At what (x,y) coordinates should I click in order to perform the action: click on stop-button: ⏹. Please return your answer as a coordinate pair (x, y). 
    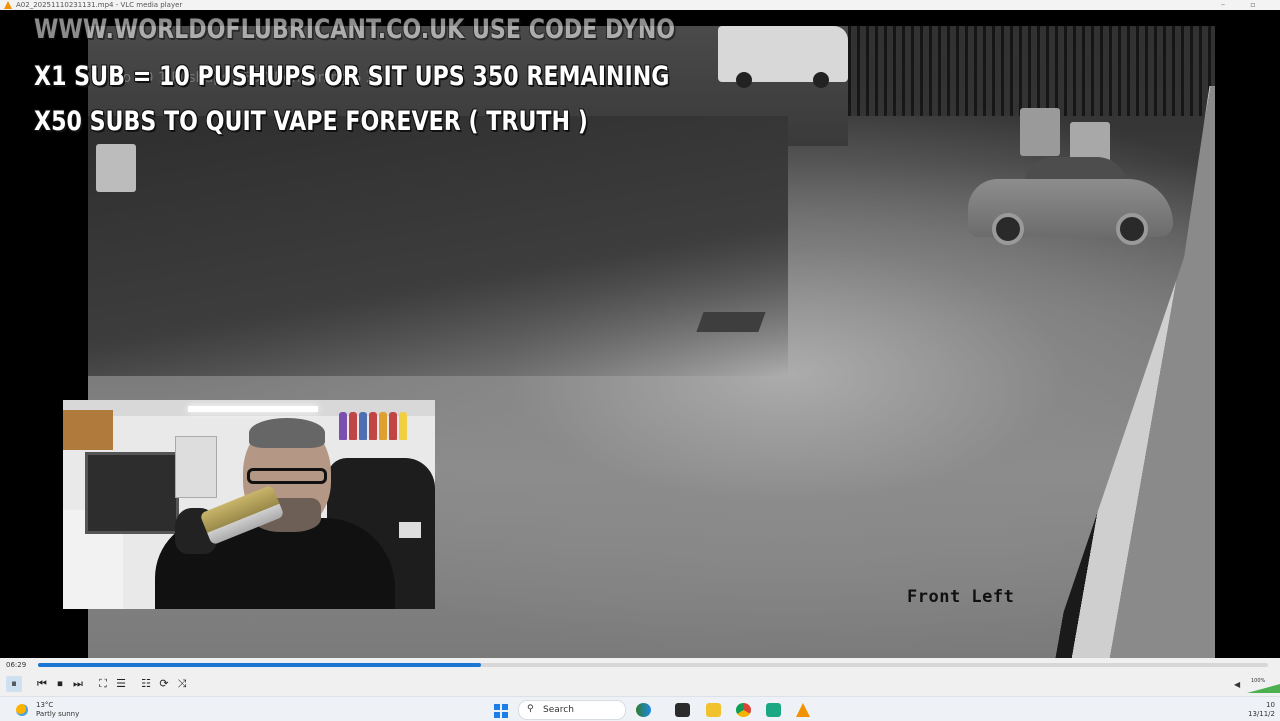
    Looking at the image, I should click on (60, 684).